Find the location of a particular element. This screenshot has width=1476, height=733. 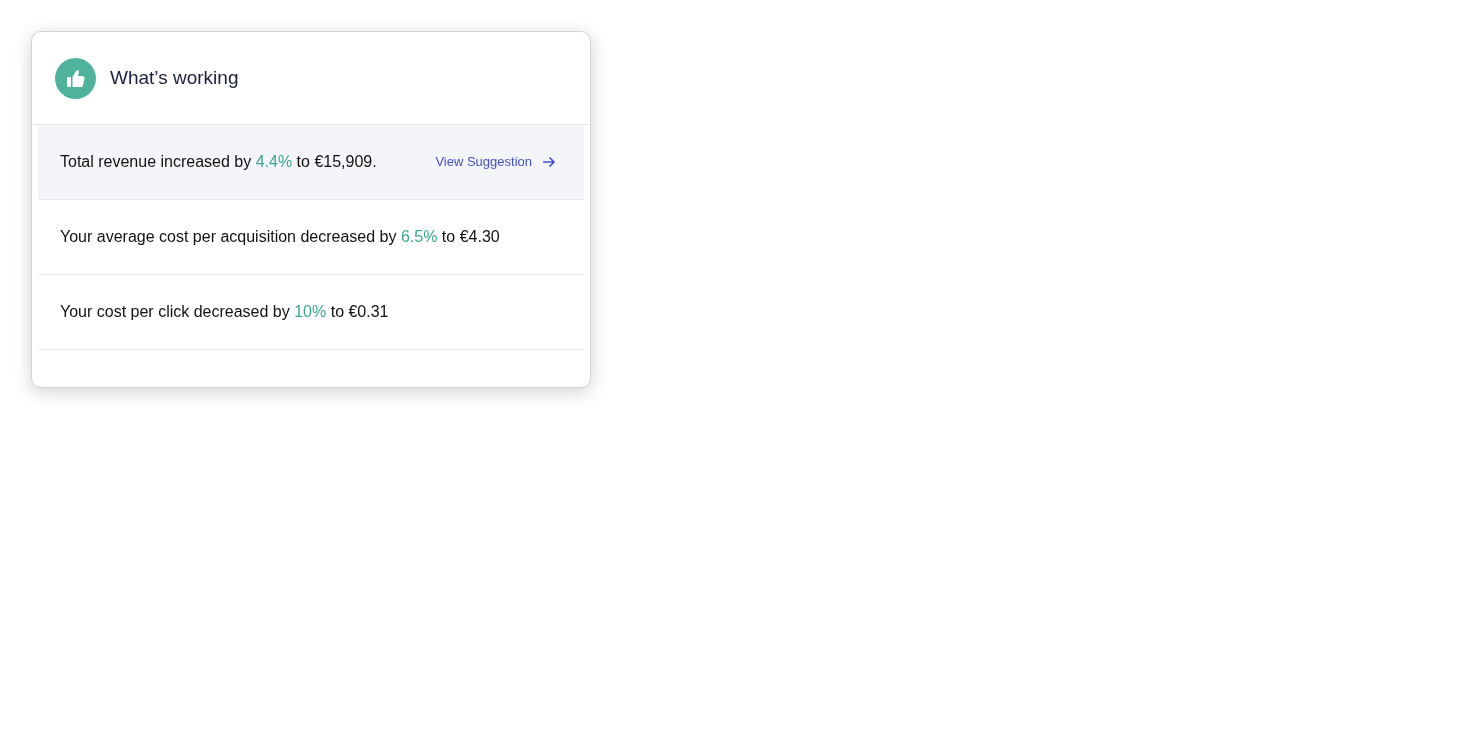

insight-text: Your average cost per acquisition decreased by 6.5% to €4.30 is located at coordinates (280, 237).